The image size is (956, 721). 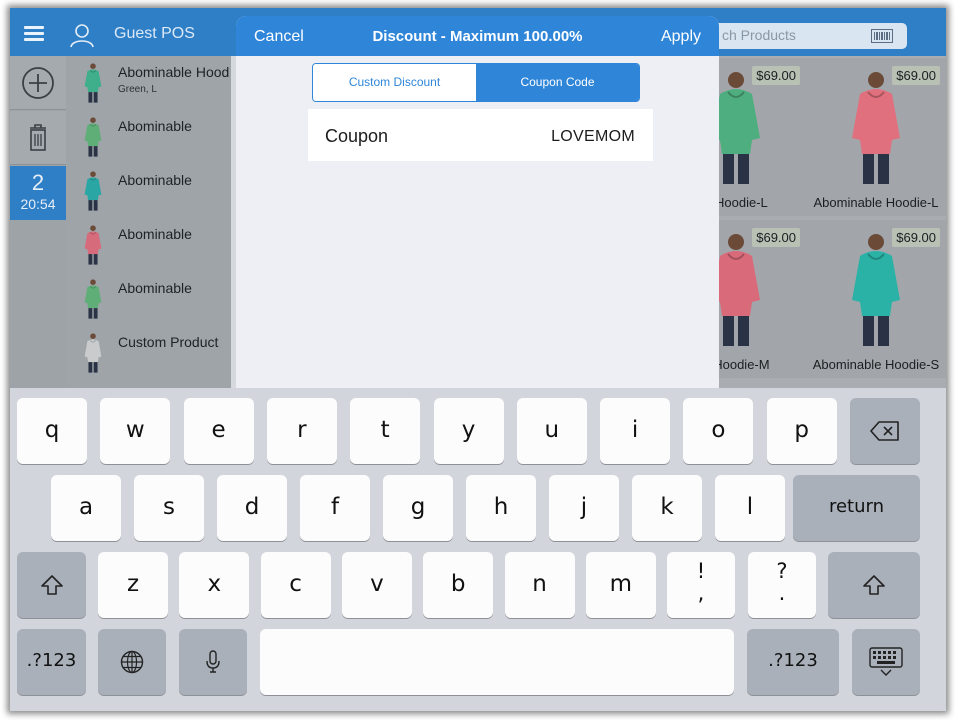 What do you see at coordinates (385, 431) in the screenshot?
I see `key-t: t` at bounding box center [385, 431].